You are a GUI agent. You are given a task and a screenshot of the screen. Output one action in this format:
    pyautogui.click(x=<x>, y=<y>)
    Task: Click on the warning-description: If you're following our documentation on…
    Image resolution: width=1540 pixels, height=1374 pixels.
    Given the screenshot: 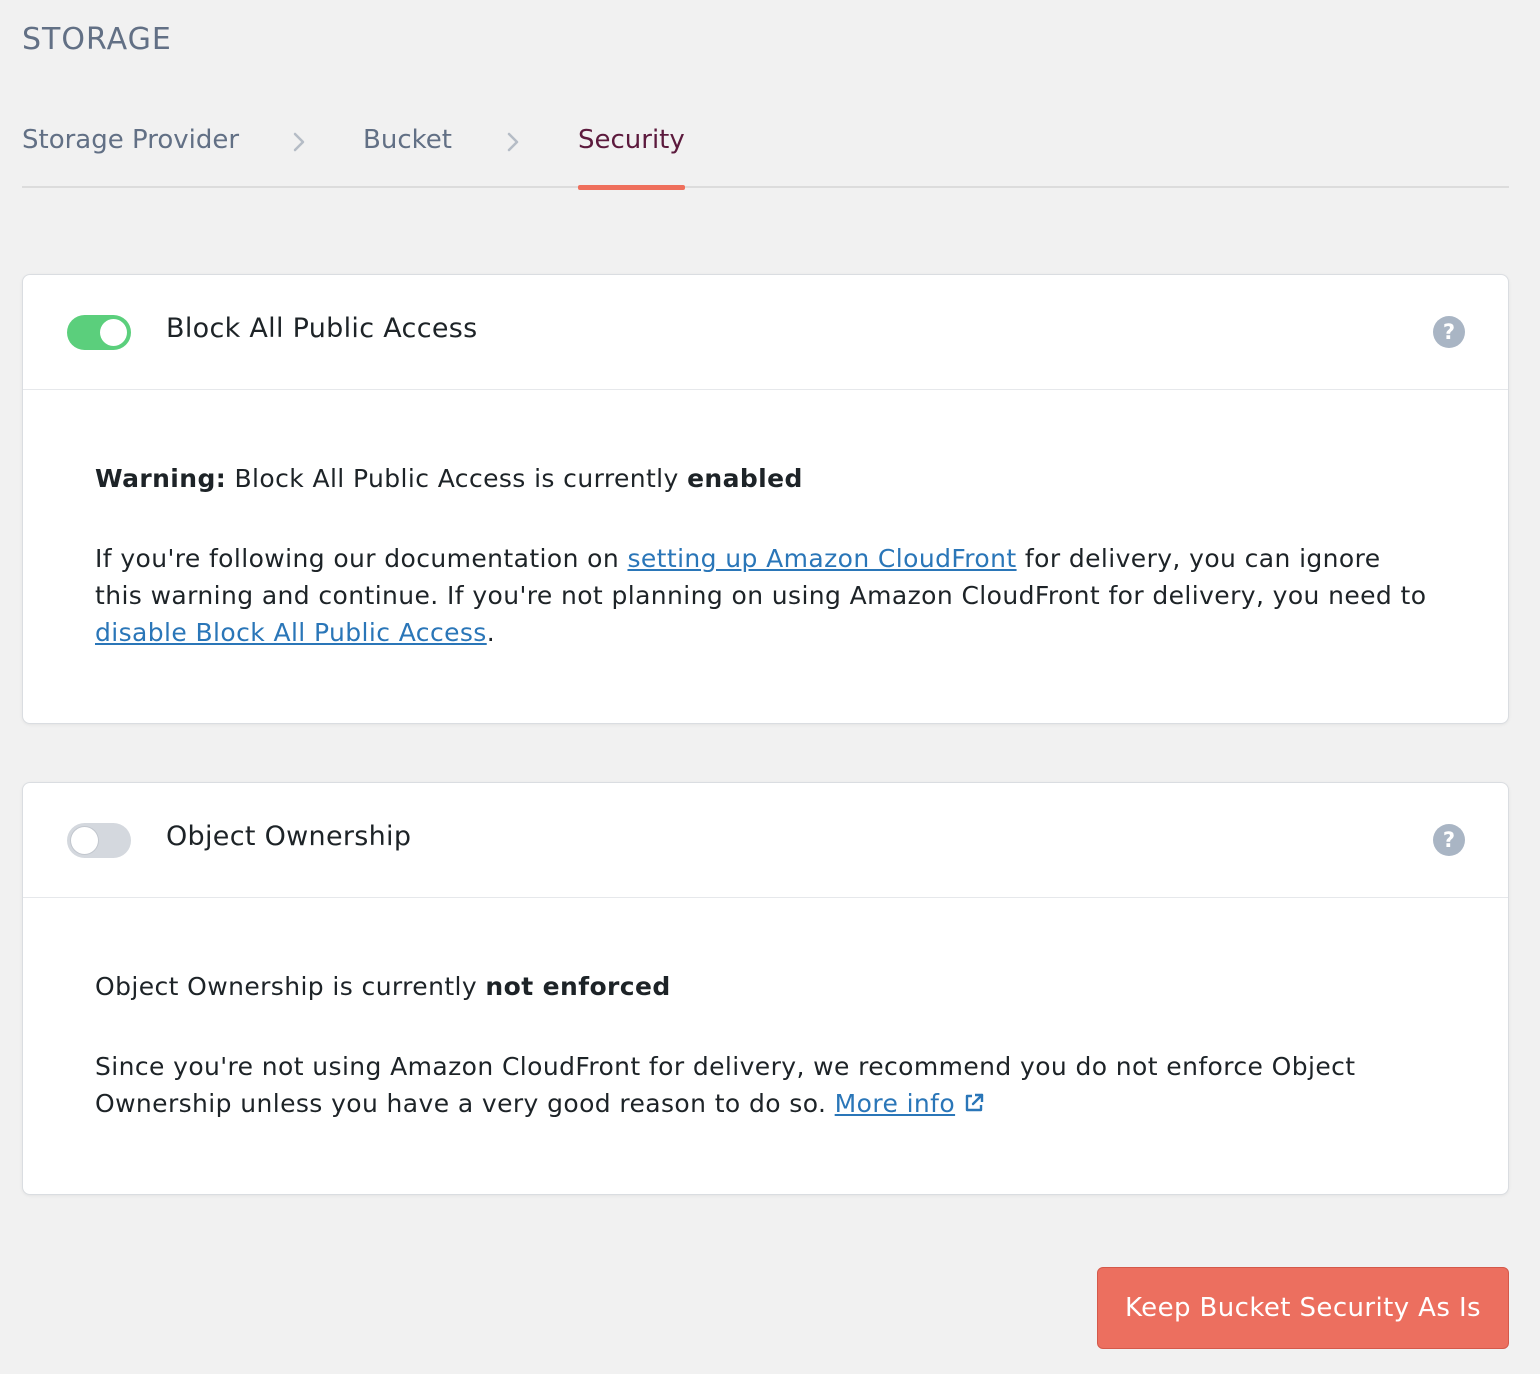 What is the action you would take?
    pyautogui.click(x=765, y=595)
    